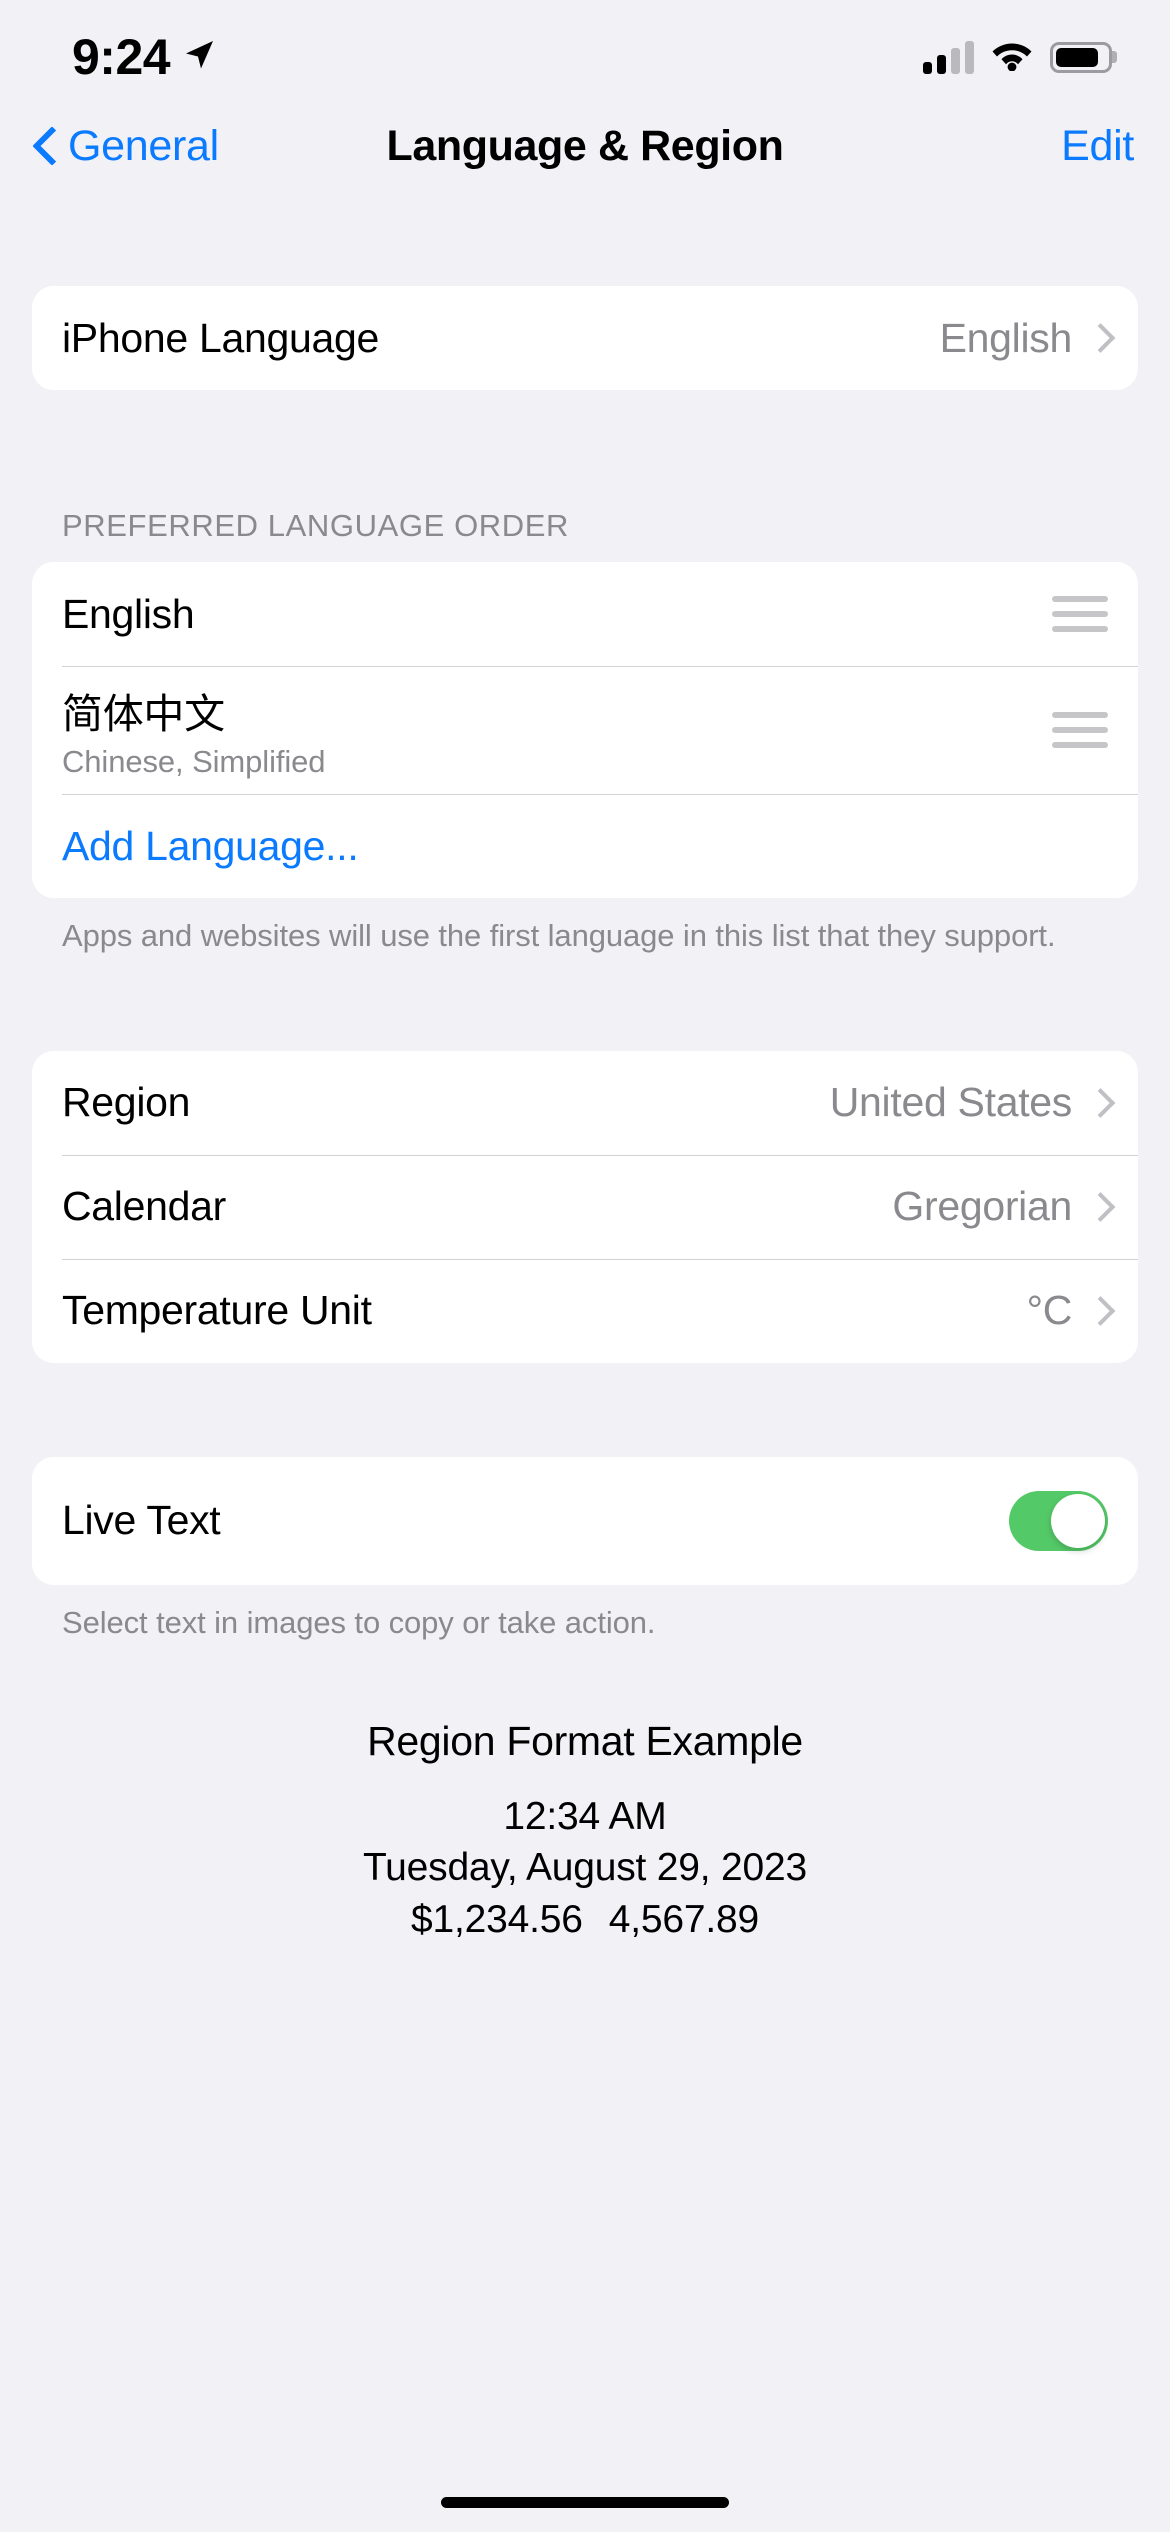  I want to click on live-text-label: Live Text, so click(141, 1520).